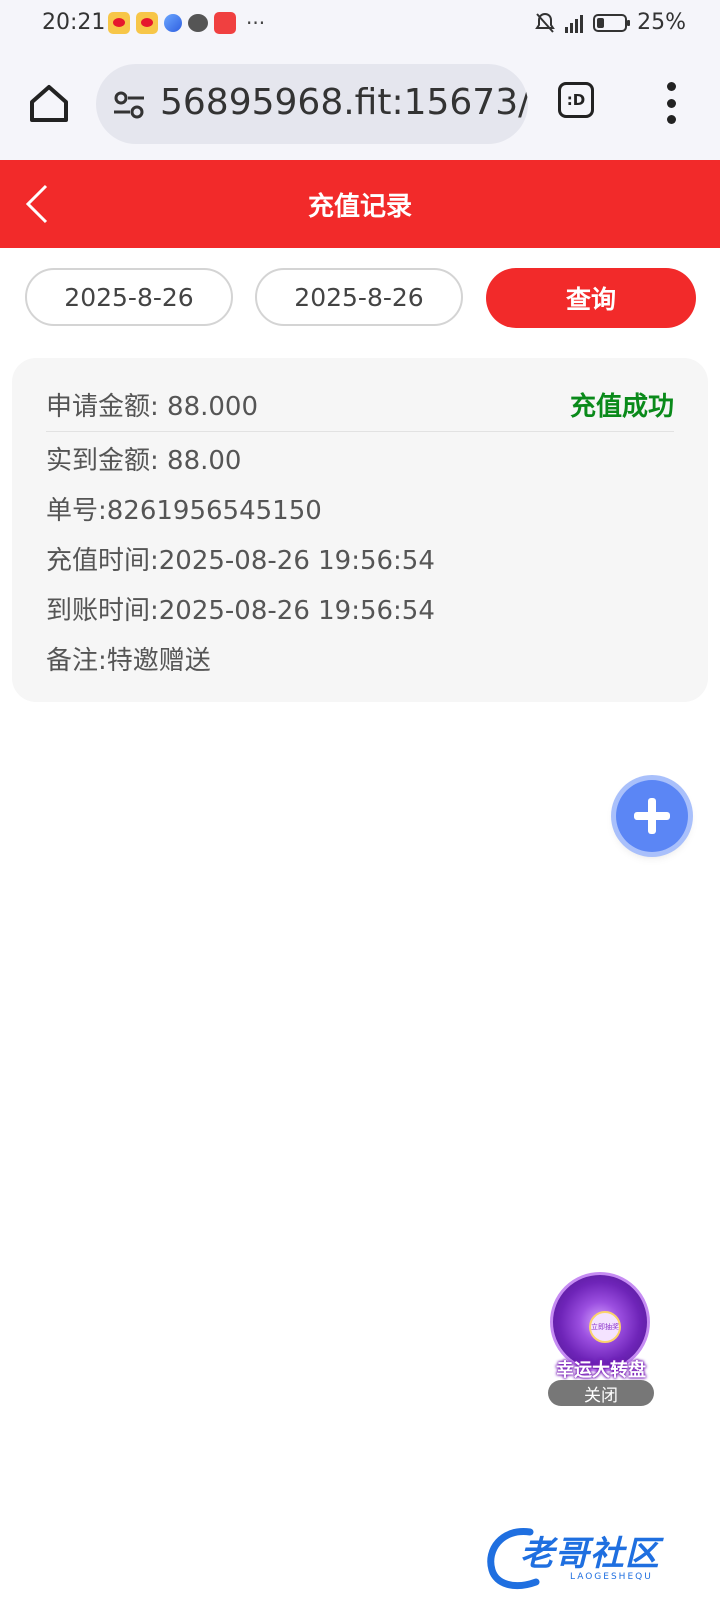 The width and height of the screenshot is (720, 1612). Describe the element at coordinates (360, 24) in the screenshot. I see `status-bar: 20:21 ··· 25%` at that location.